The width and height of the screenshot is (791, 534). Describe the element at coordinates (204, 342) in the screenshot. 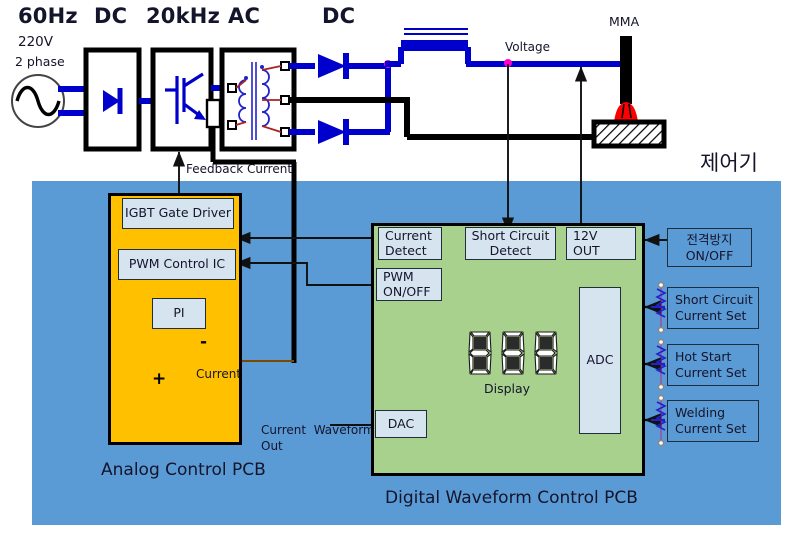

I see `summing-minus-sign: -` at that location.